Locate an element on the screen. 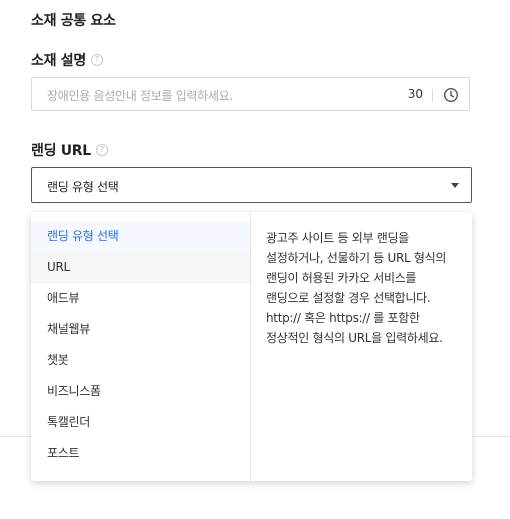 The image size is (510, 519). description-input: 장애인용 음성안내 정보를 입력하세요. 30 is located at coordinates (250, 94).